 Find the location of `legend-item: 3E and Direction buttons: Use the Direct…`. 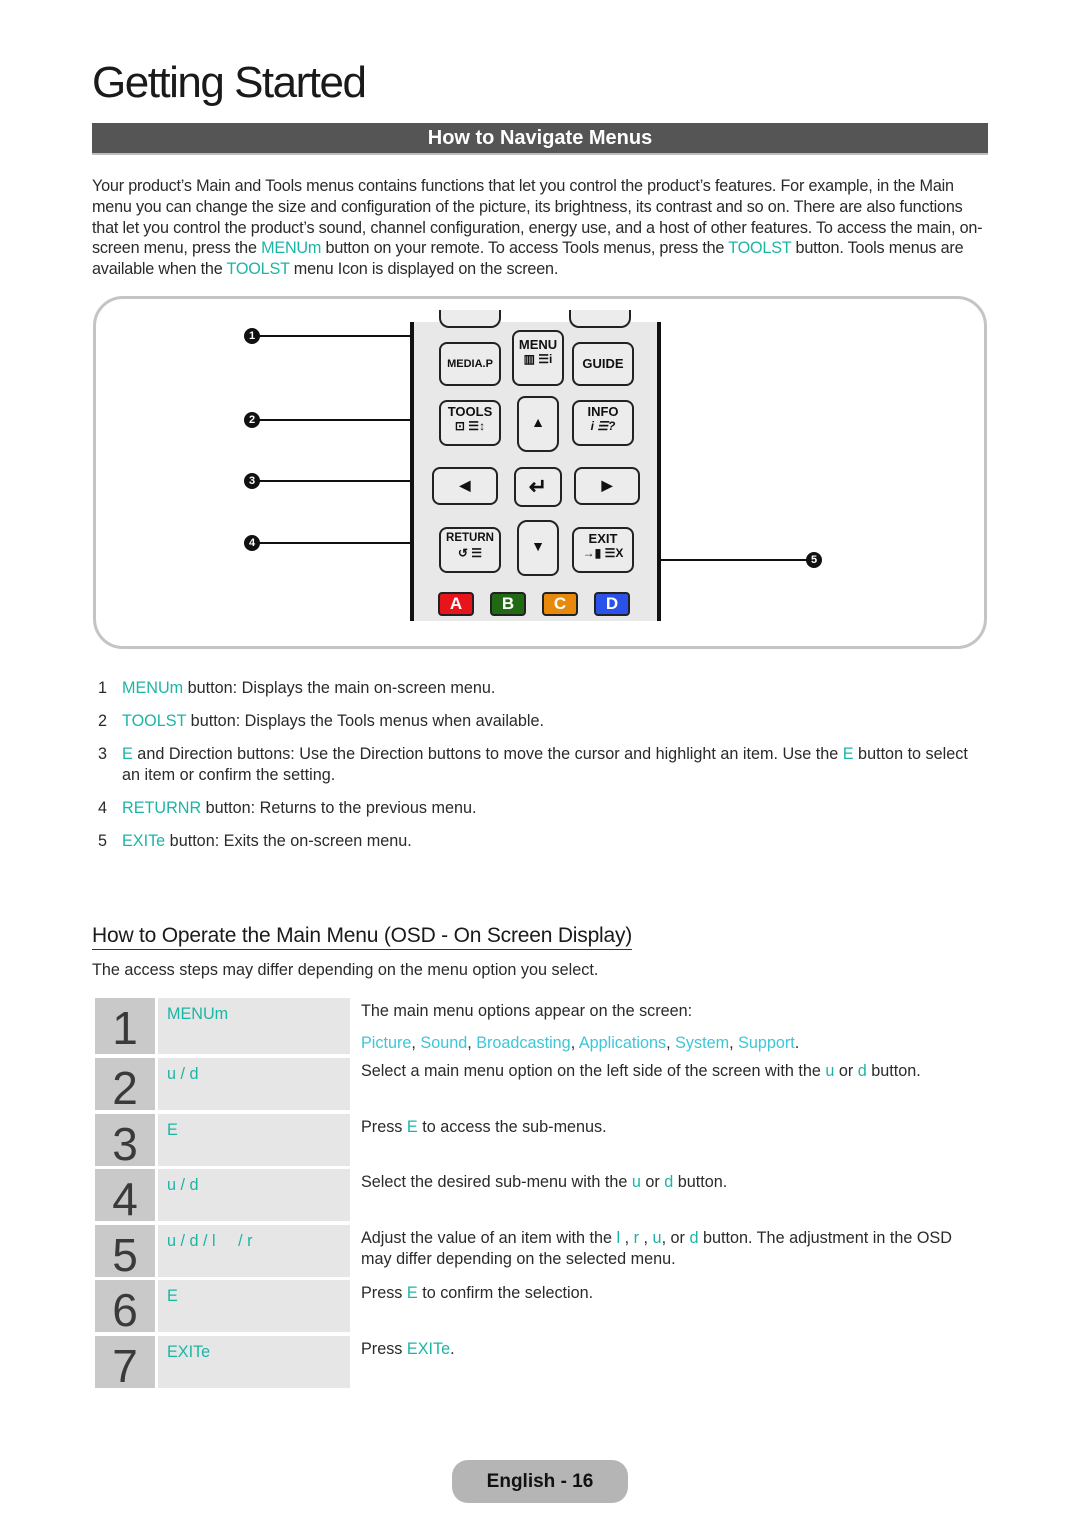

legend-item: 3E and Direction buttons: Use the Direct… is located at coordinates (538, 765).